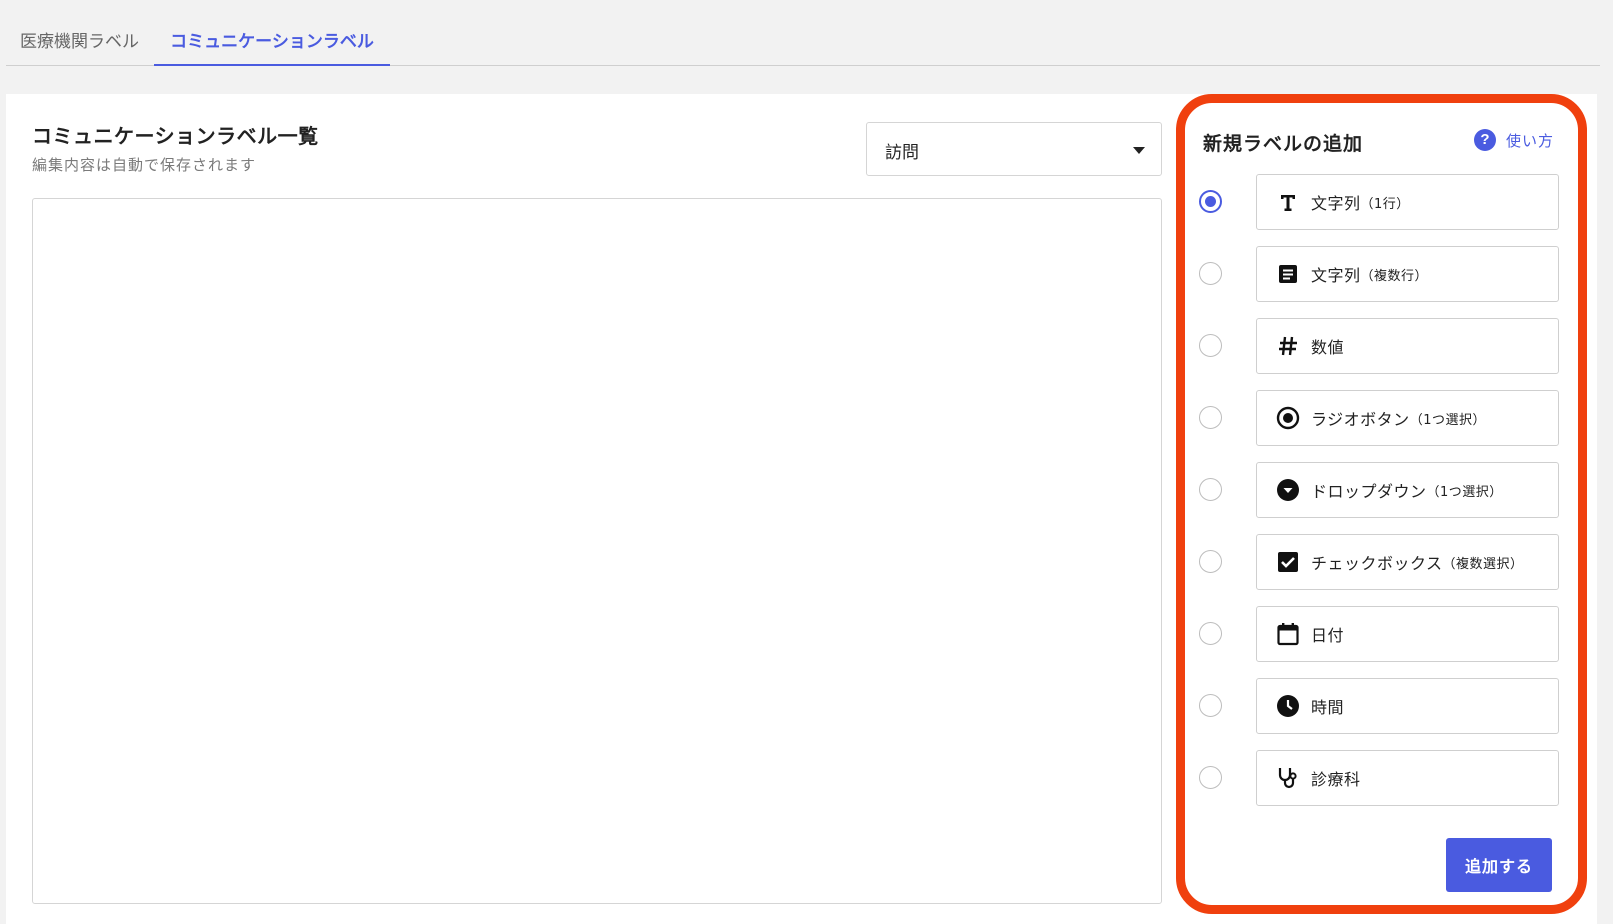 The width and height of the screenshot is (1613, 924). I want to click on option-card-dropdown: ドロップダウン （1つ選択）, so click(1407, 490).